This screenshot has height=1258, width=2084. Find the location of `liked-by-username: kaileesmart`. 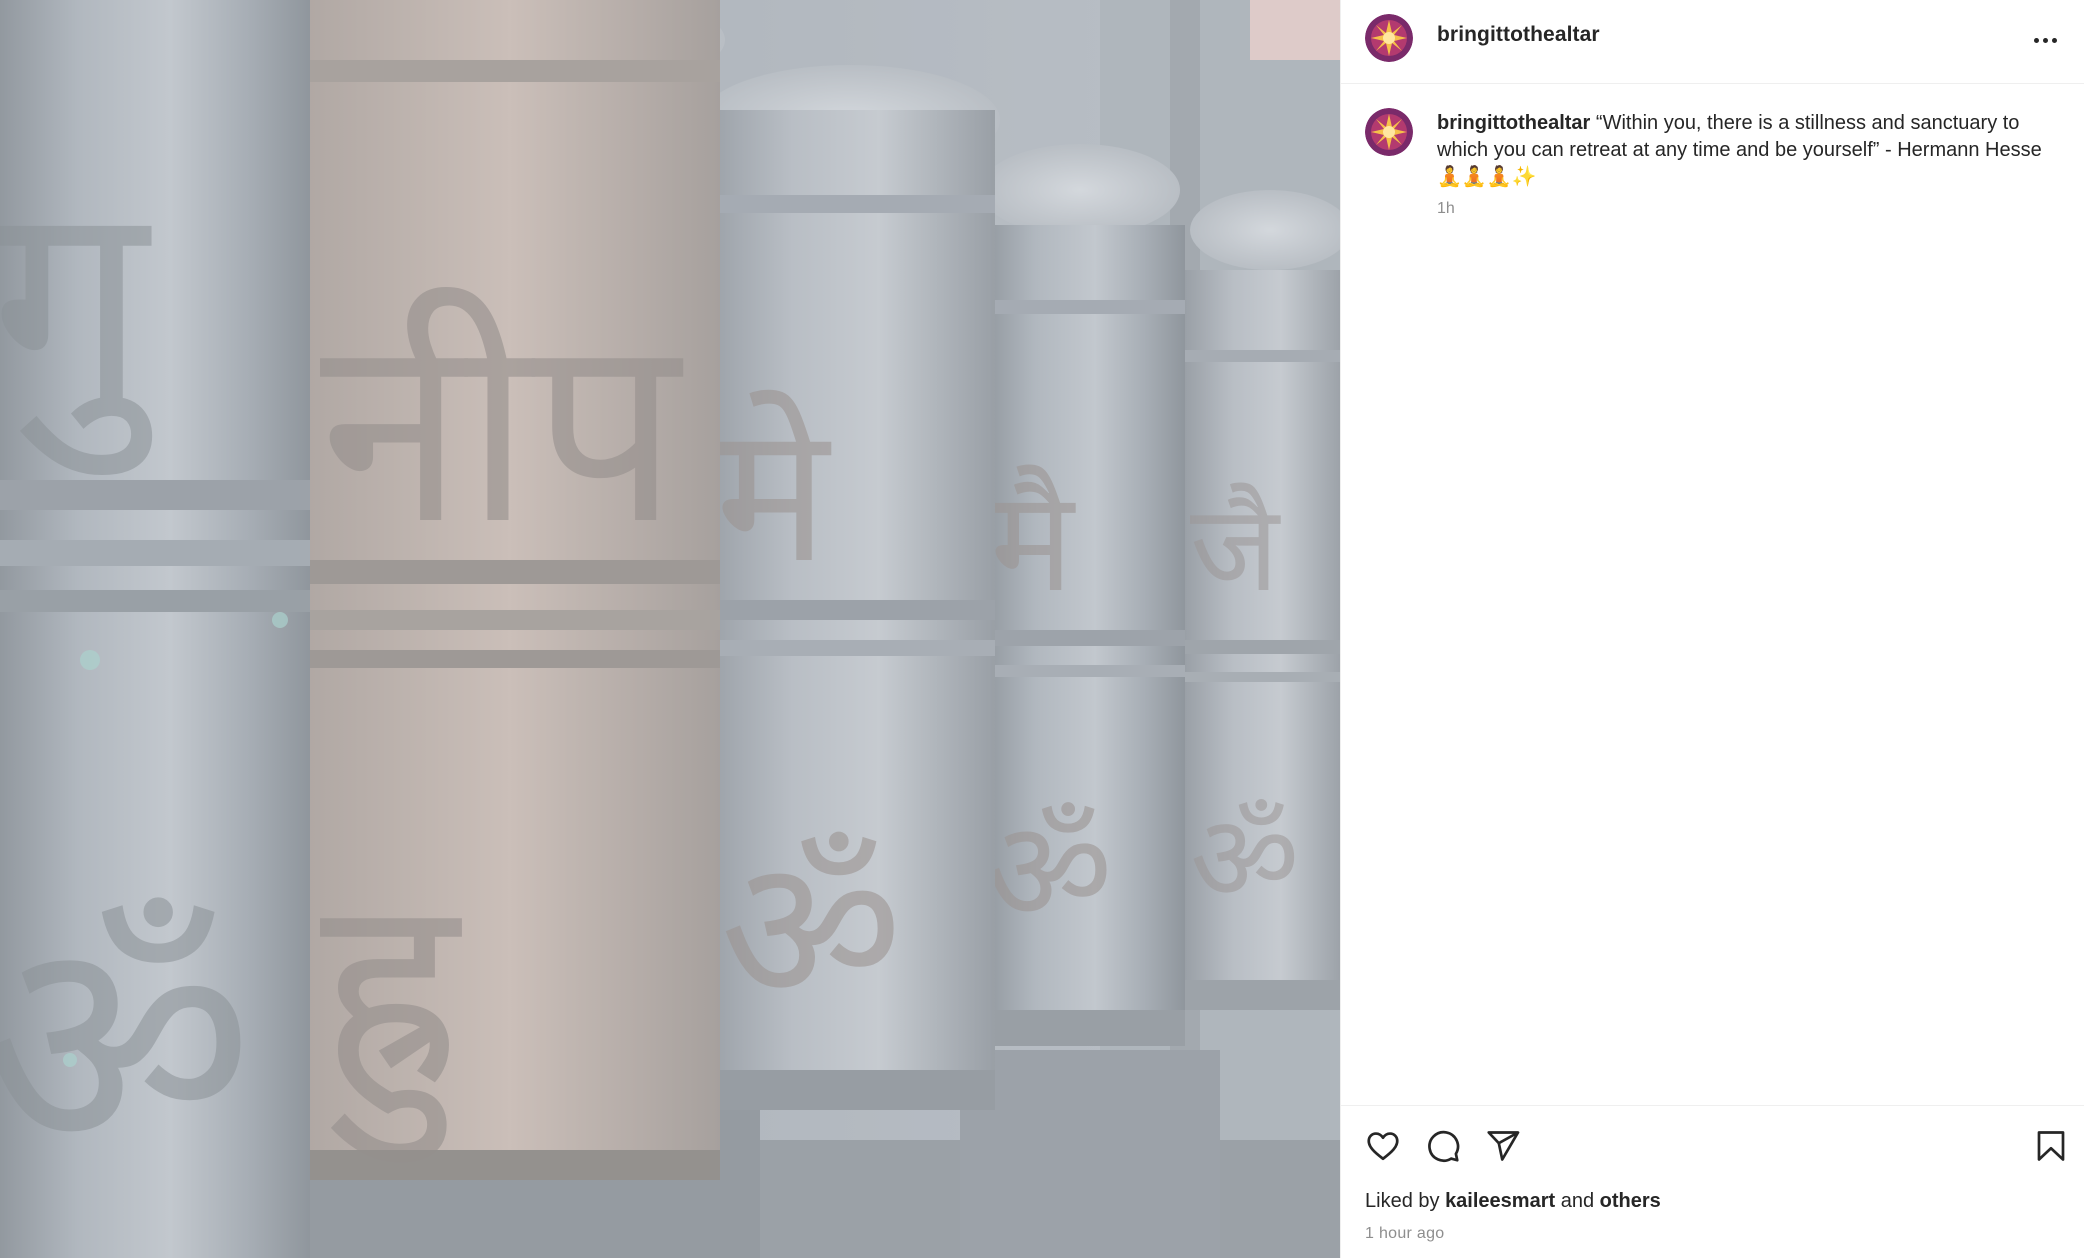

liked-by-username: kaileesmart is located at coordinates (1500, 1201).